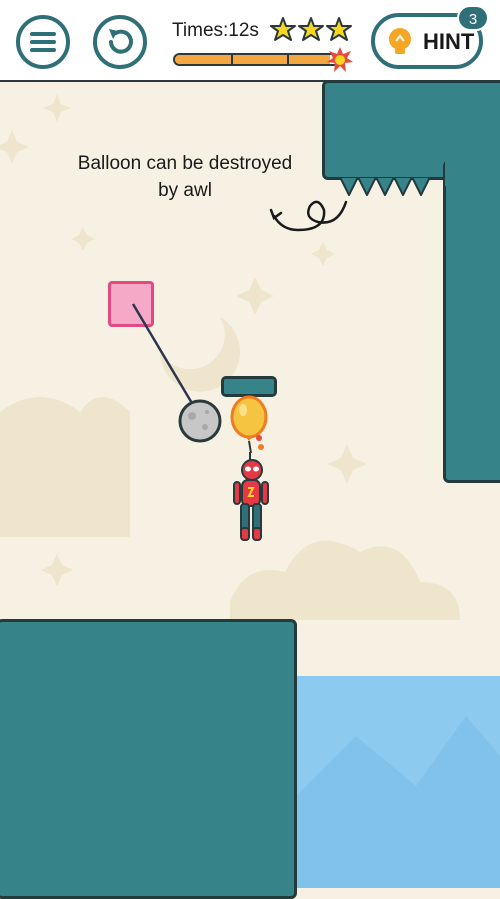 This screenshot has height=899, width=500. I want to click on restart-icon, so click(121, 41).